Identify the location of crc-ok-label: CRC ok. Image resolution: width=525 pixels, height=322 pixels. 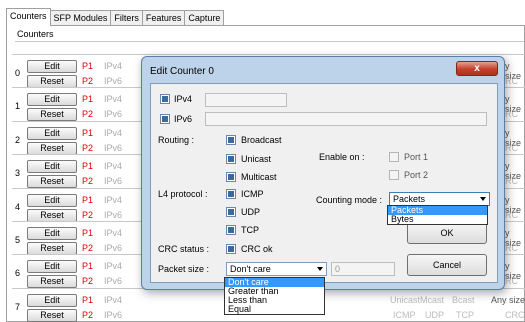
(257, 249).